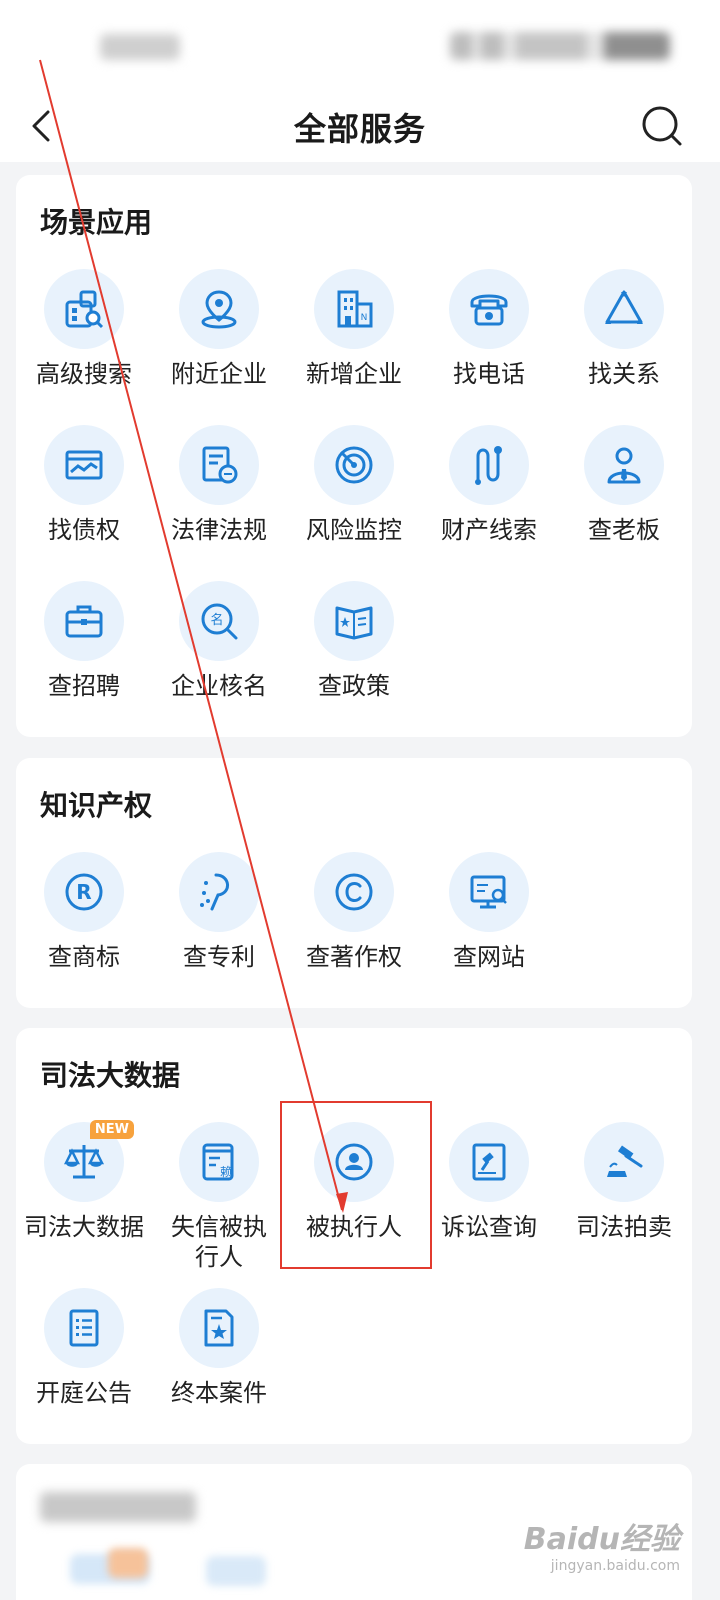 Image resolution: width=720 pixels, height=1600 pixels. What do you see at coordinates (489, 1182) in the screenshot?
I see `service-lawsuit-query: 诉讼查询` at bounding box center [489, 1182].